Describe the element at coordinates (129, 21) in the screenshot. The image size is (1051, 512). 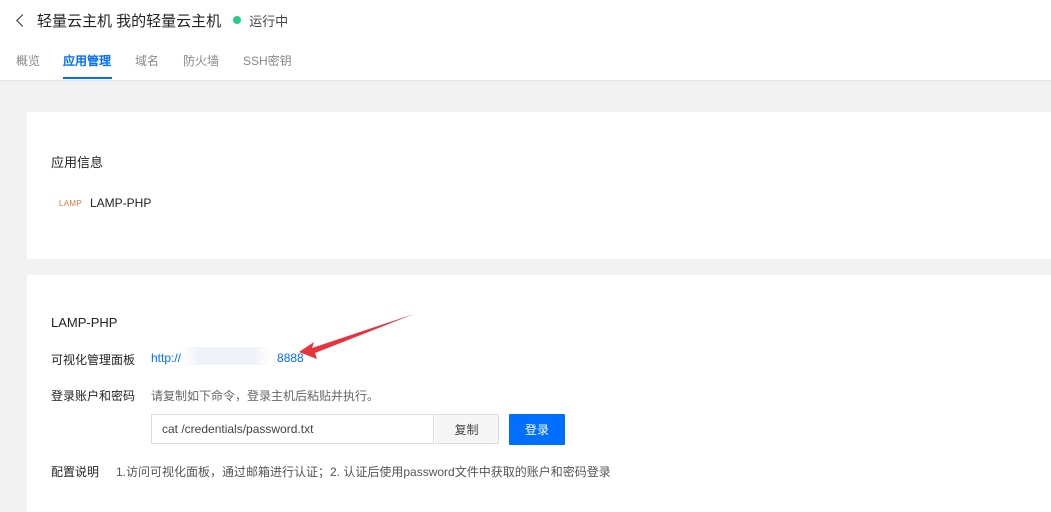
I see `page-title: 轻量云主机 我的轻量云主机` at that location.